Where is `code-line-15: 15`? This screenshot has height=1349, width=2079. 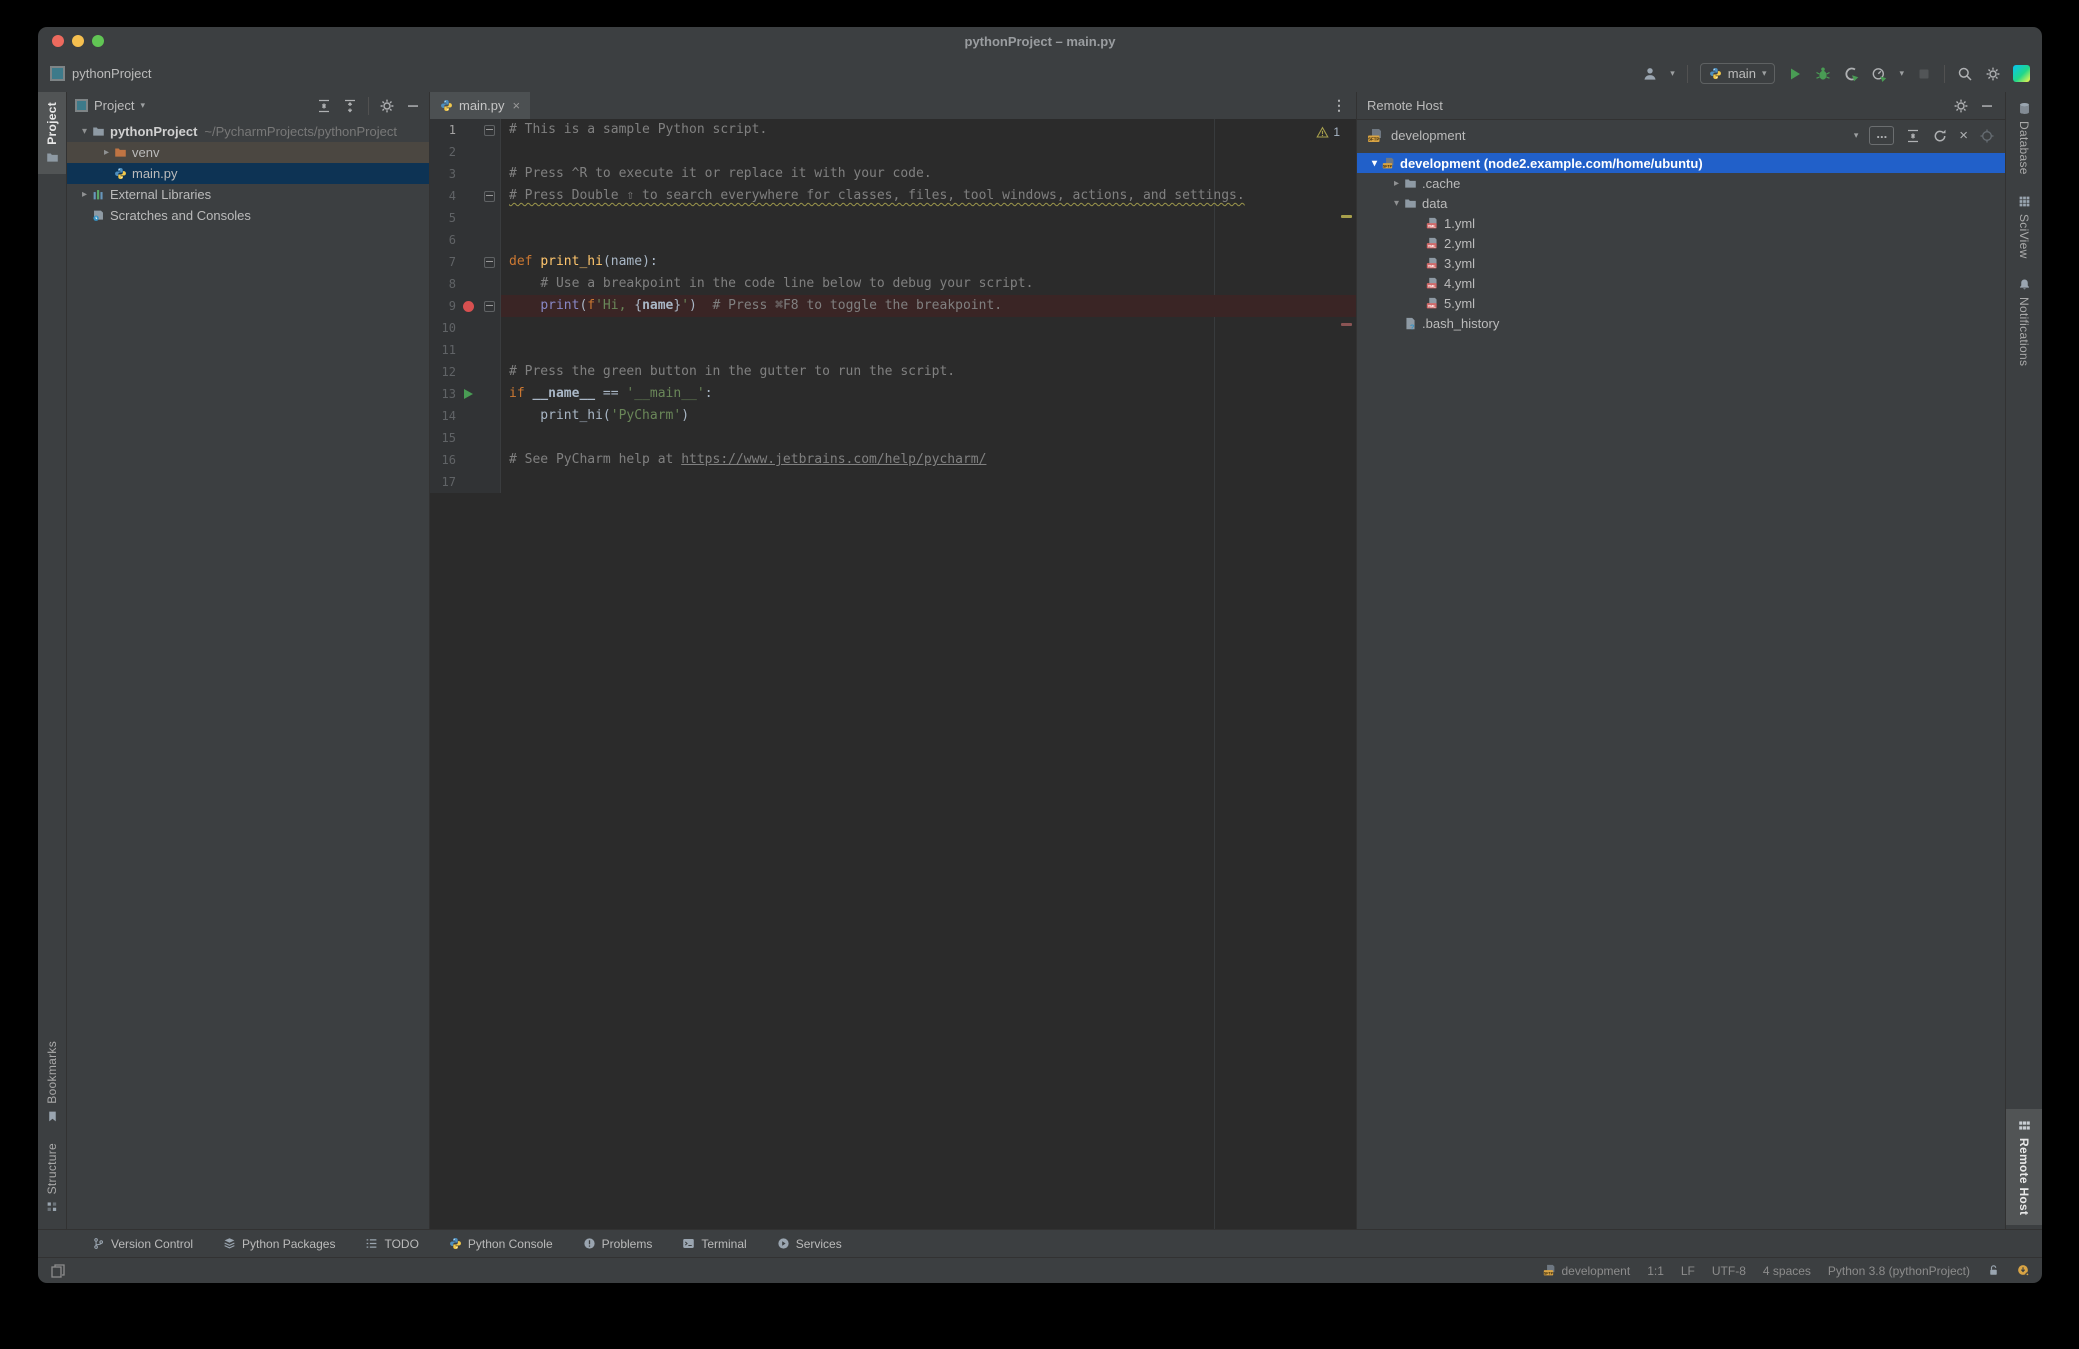
code-line-15: 15 is located at coordinates (893, 438).